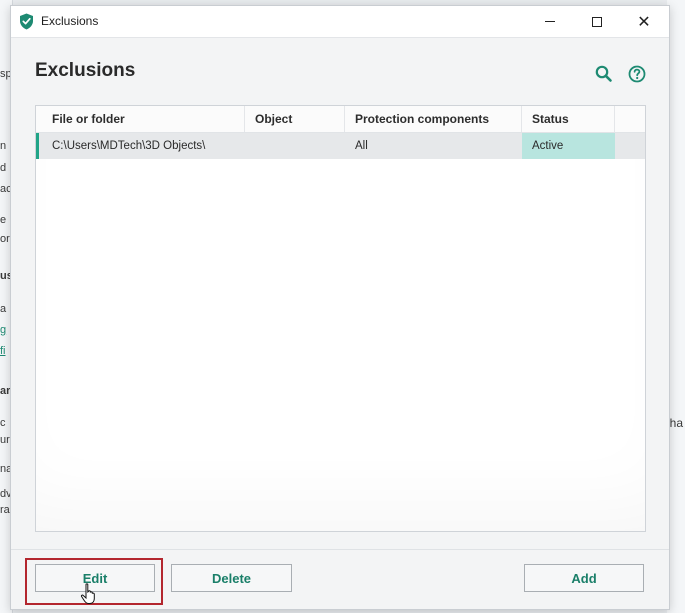 The height and width of the screenshot is (613, 685). What do you see at coordinates (295, 119) in the screenshot?
I see `column-header-object: Object` at bounding box center [295, 119].